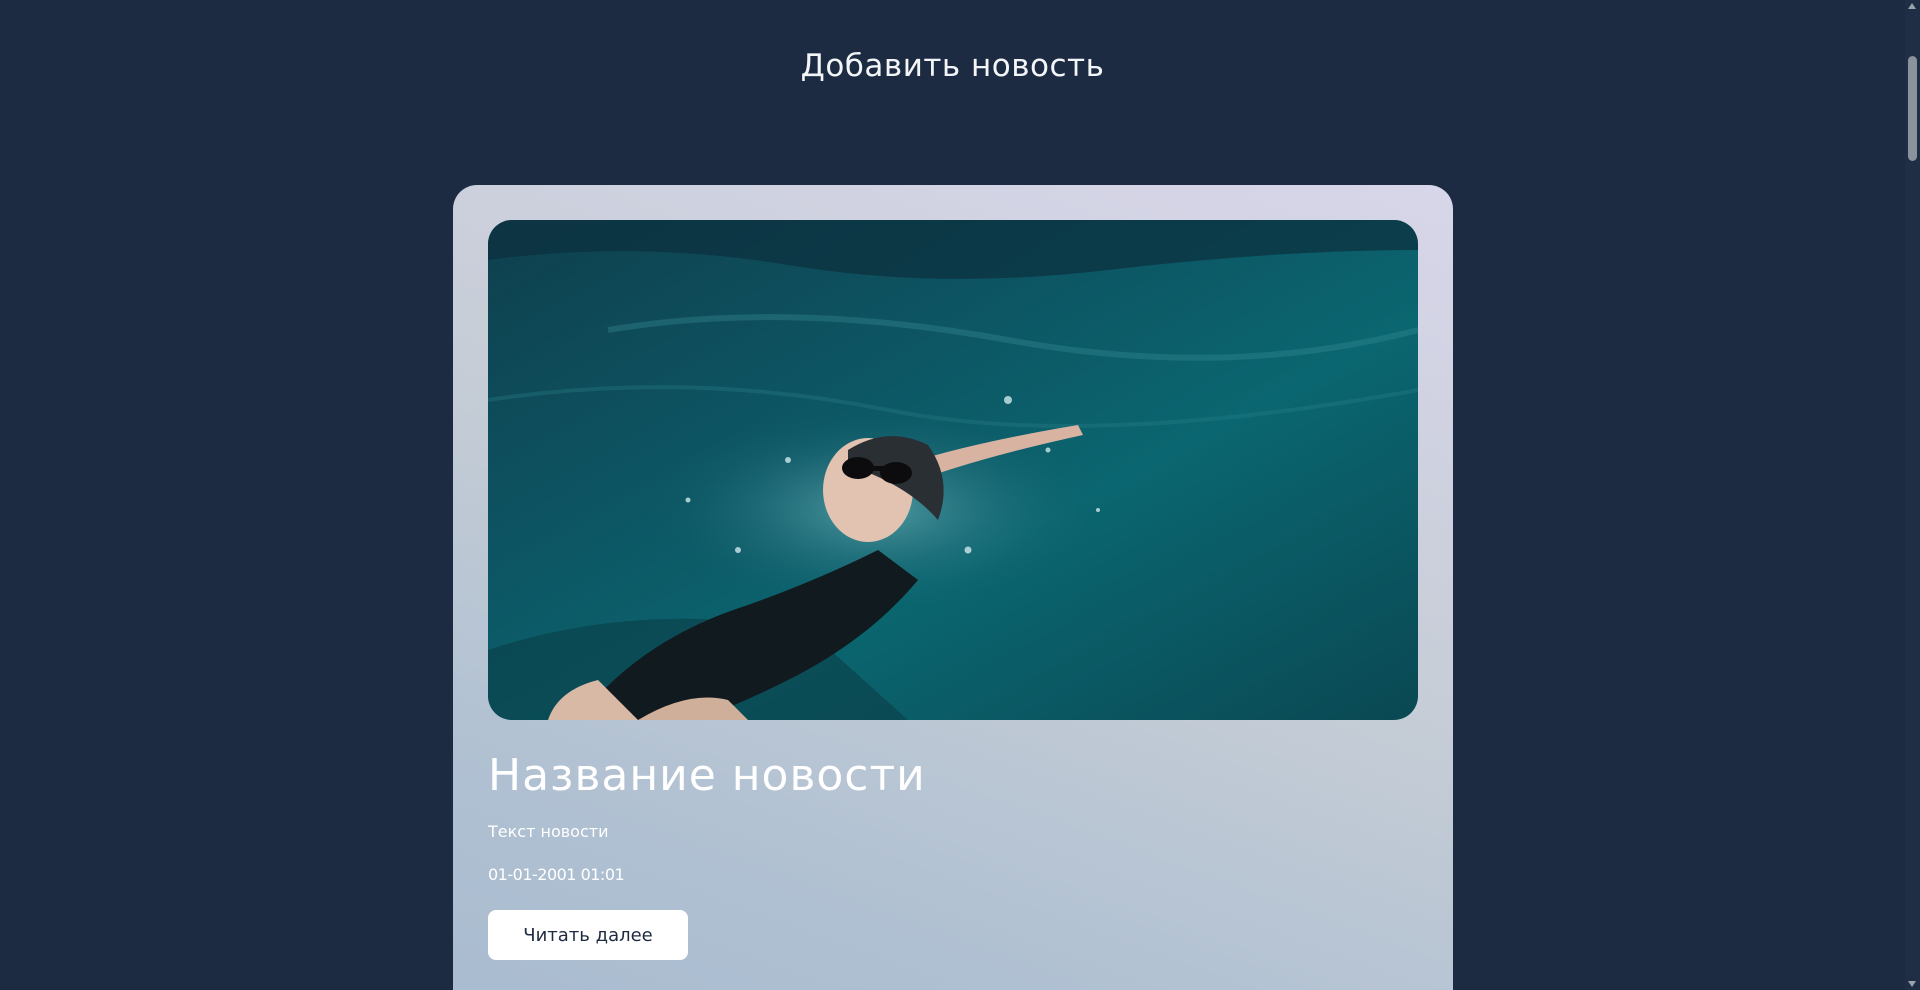 This screenshot has width=1920, height=990. I want to click on scroll-down-icon, so click(1912, 984).